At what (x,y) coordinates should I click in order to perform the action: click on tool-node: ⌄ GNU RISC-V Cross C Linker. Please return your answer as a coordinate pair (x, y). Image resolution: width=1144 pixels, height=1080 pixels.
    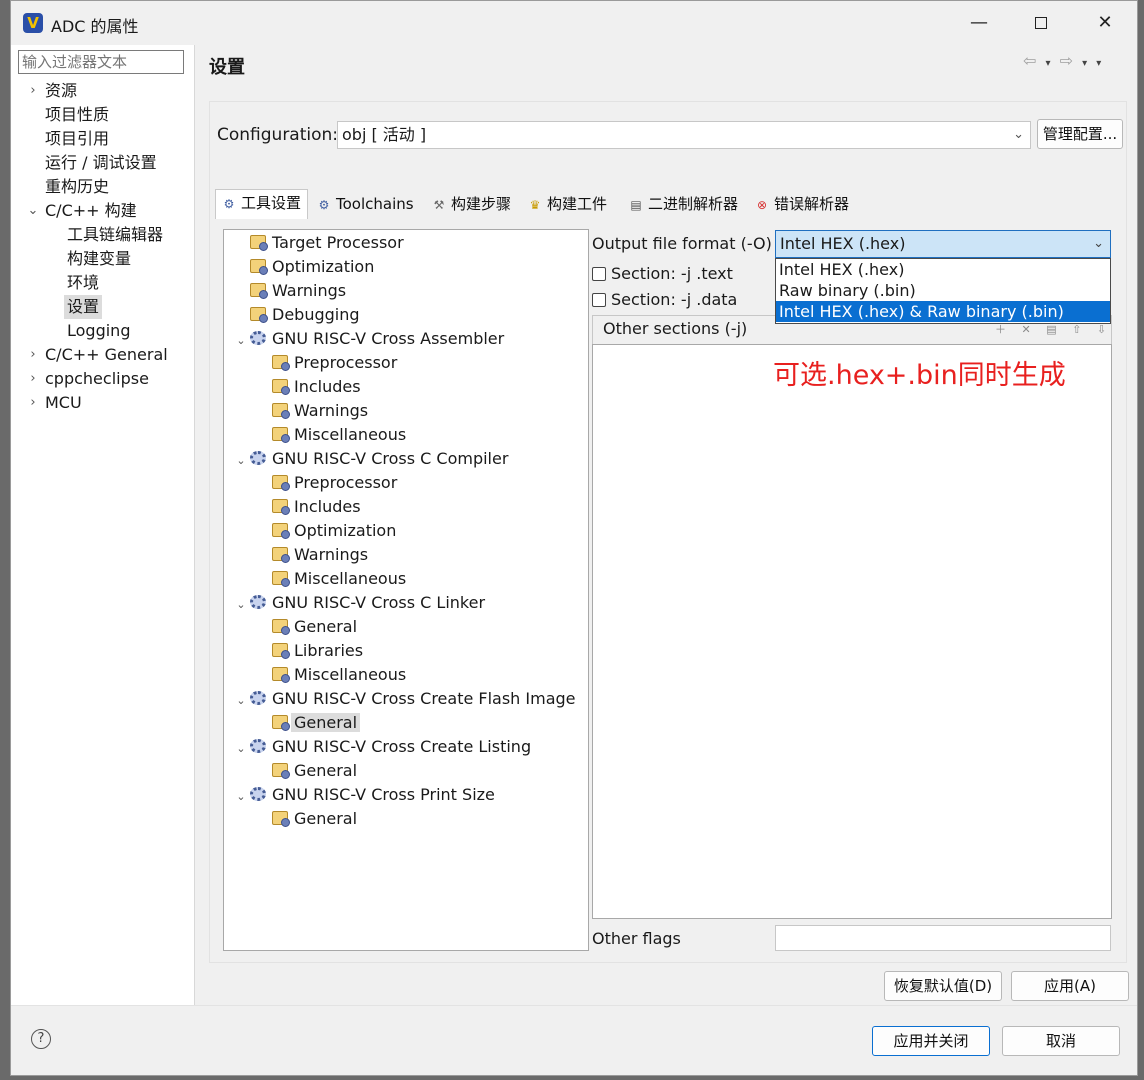
    Looking at the image, I should click on (358, 603).